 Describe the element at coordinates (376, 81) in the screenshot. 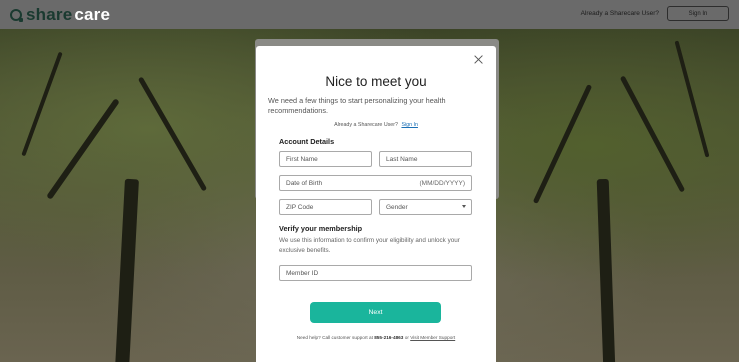

I see `modal-title: Nice to meet you` at that location.